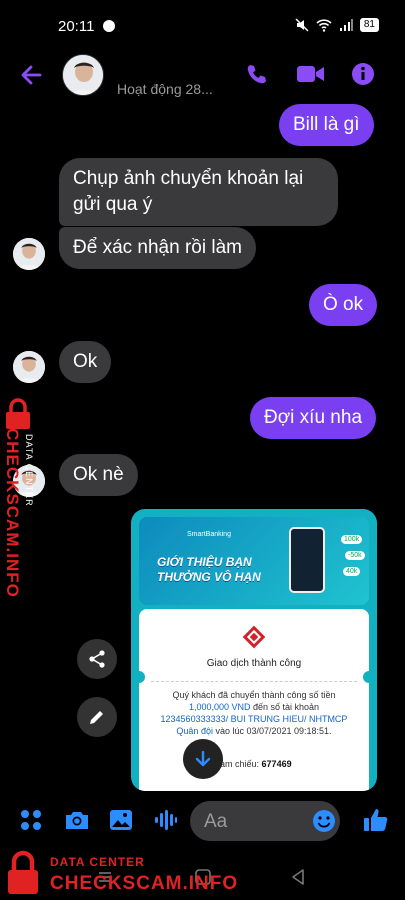 This screenshot has width=405, height=900. Describe the element at coordinates (83, 75) in the screenshot. I see `contact-avatar` at that location.